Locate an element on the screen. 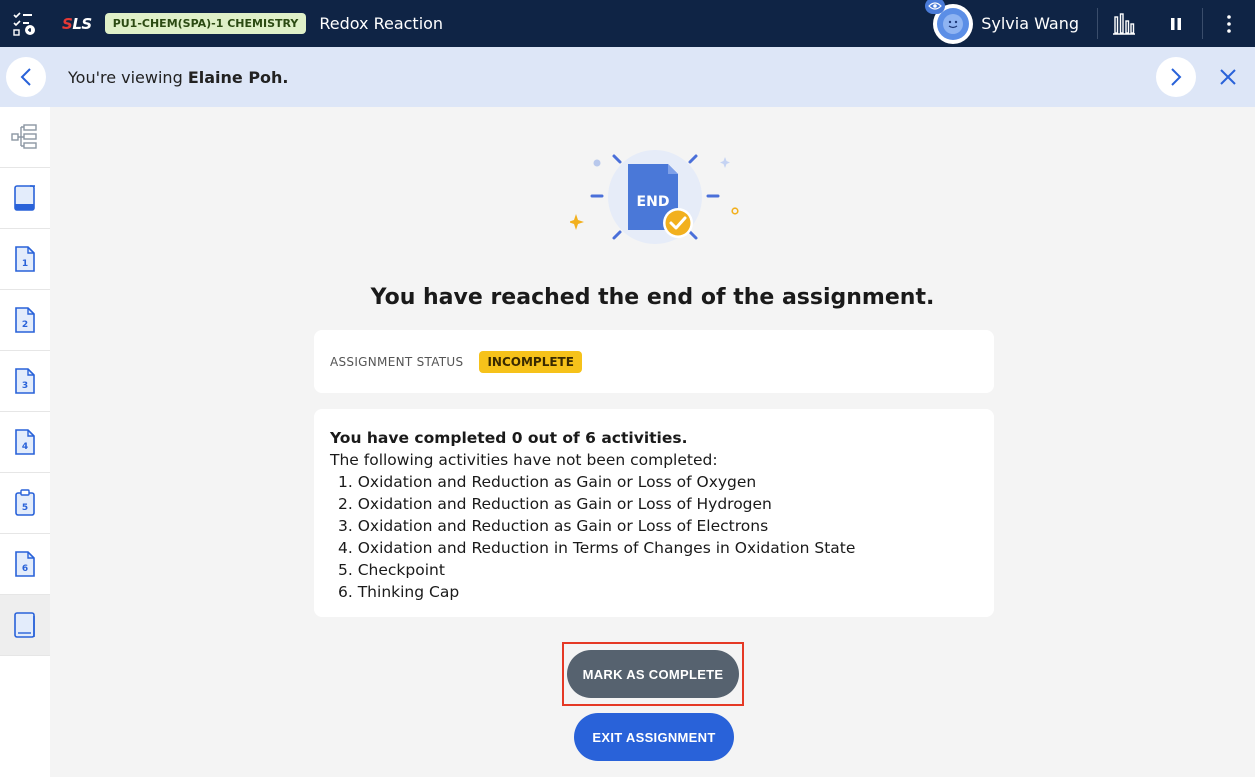 The image size is (1255, 777). page-icon: 6 is located at coordinates (25, 564).